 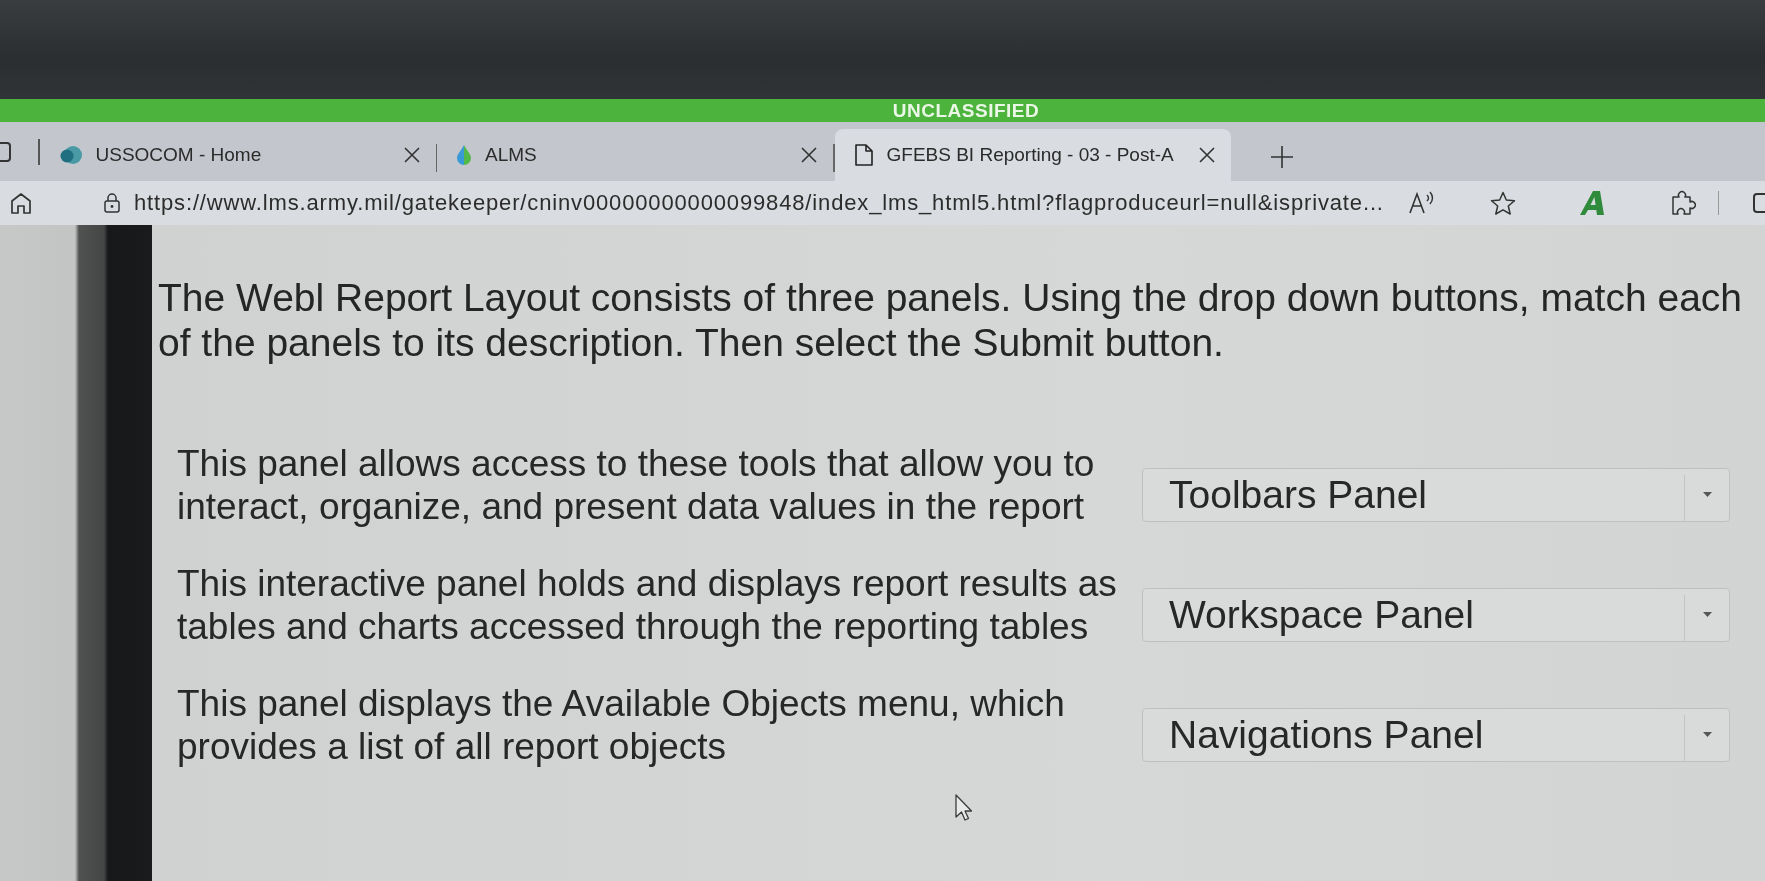 What do you see at coordinates (1502, 203) in the screenshot?
I see `star-icon` at bounding box center [1502, 203].